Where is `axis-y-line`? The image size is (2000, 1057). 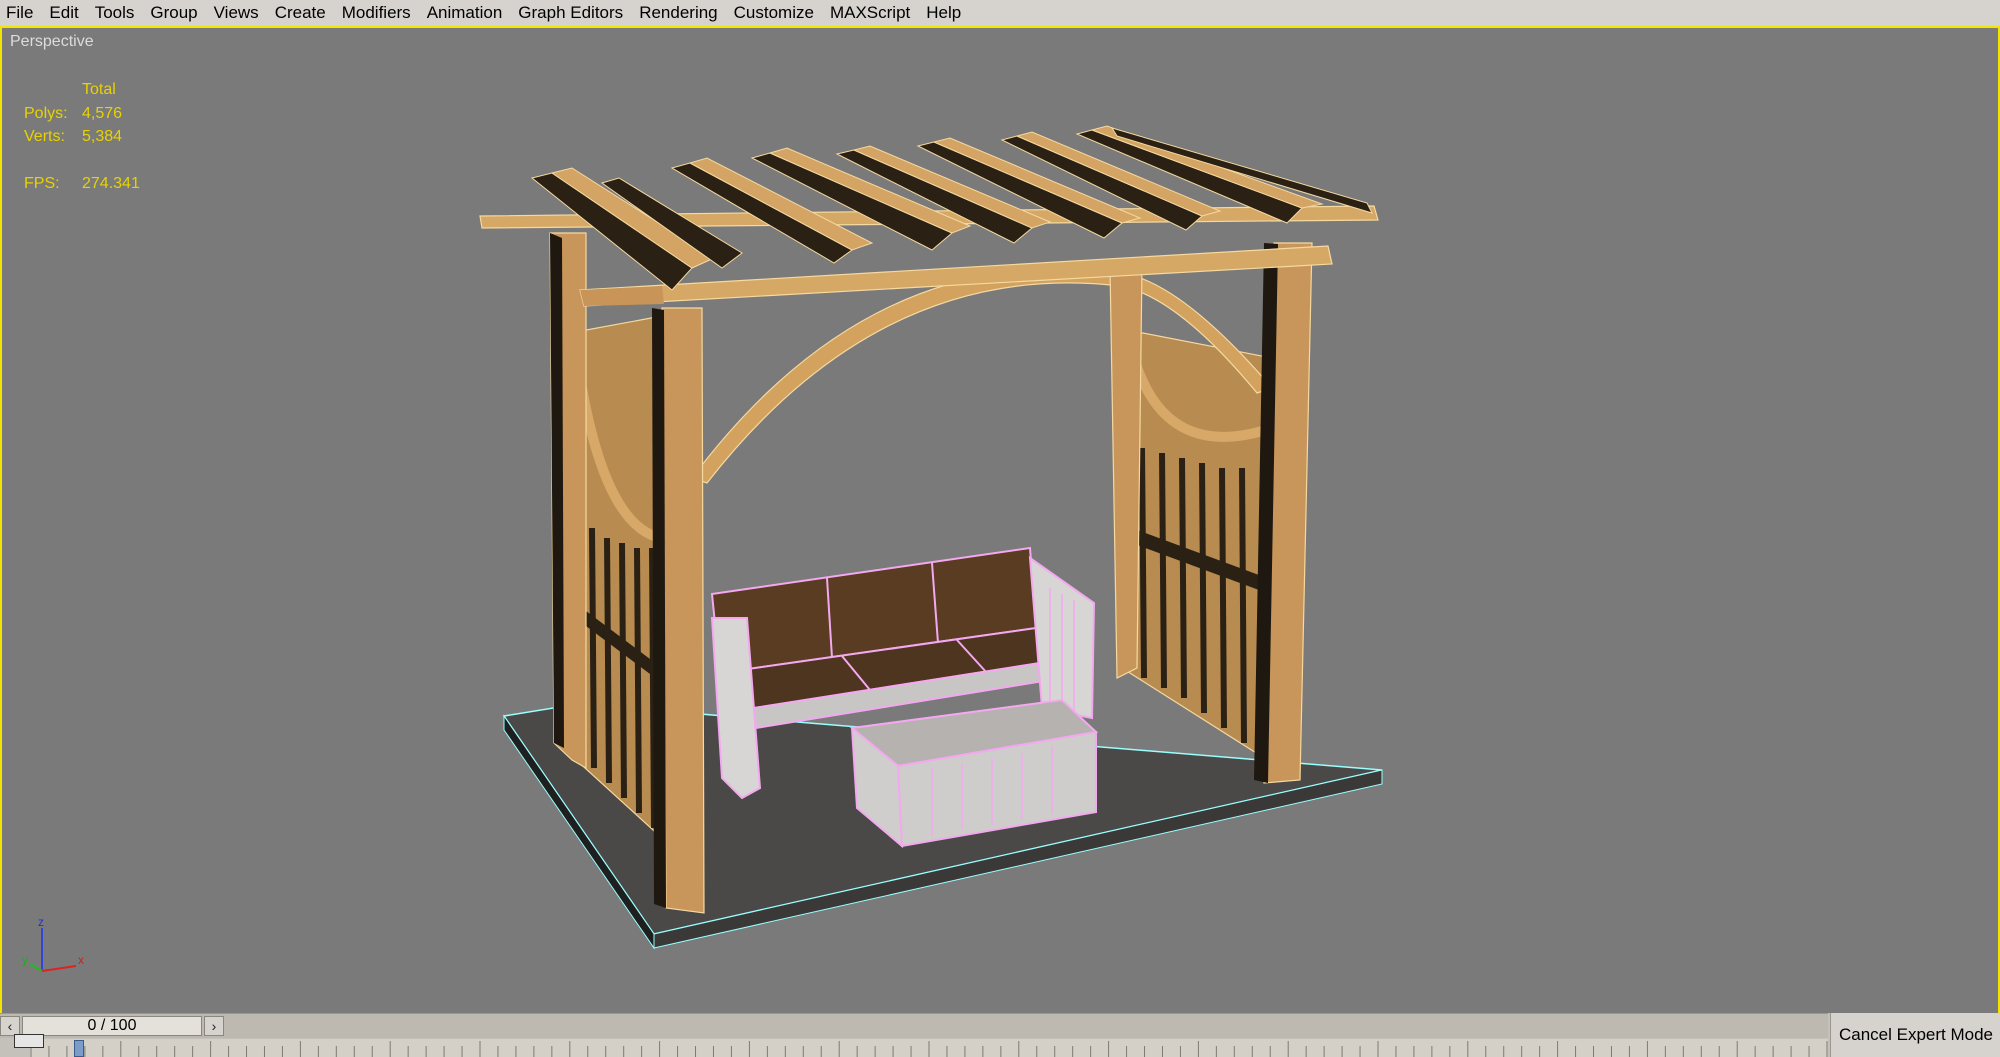
axis-y-line is located at coordinates (36, 967).